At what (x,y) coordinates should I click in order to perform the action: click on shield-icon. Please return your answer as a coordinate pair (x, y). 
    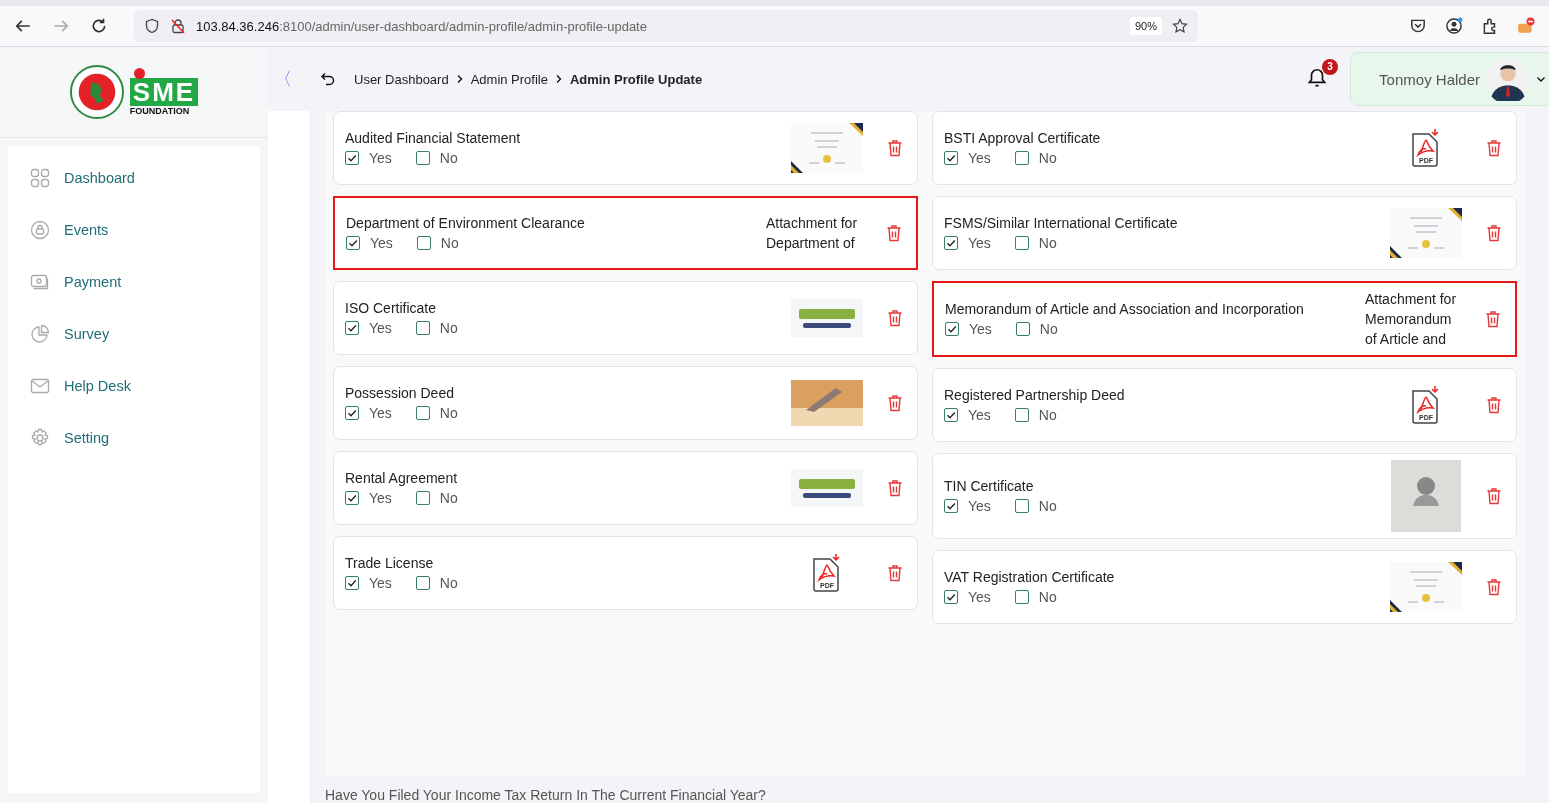
    Looking at the image, I should click on (152, 26).